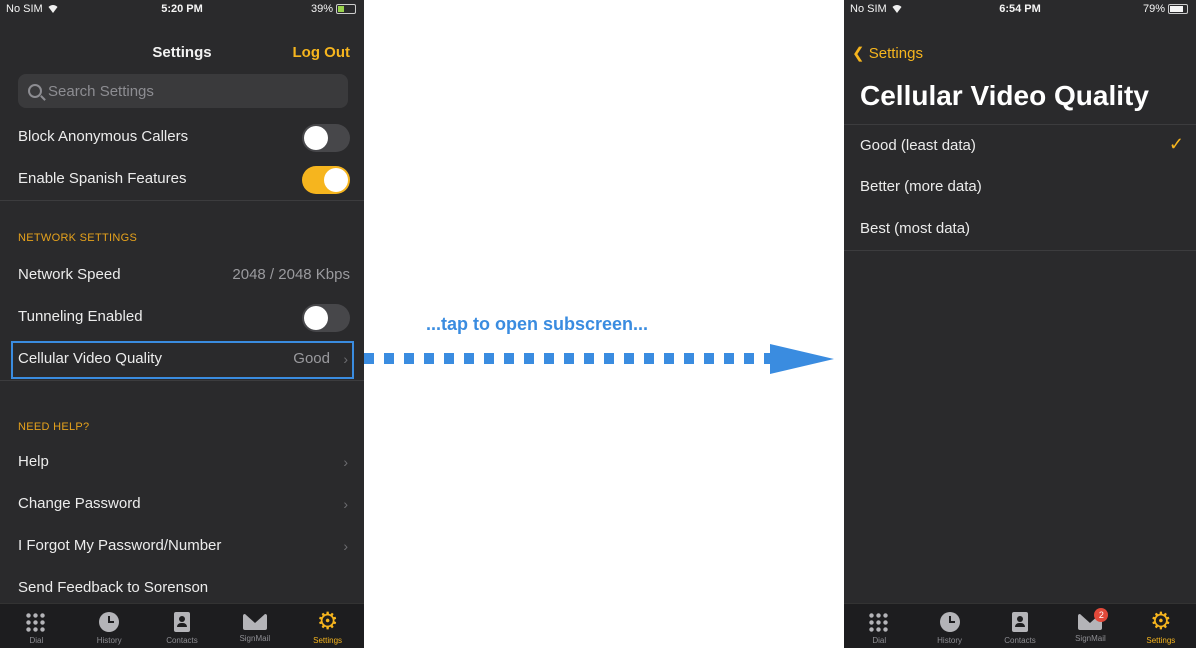  Describe the element at coordinates (291, 274) in the screenshot. I see `network-speed-value: 2048 / 2048 Kbps` at that location.